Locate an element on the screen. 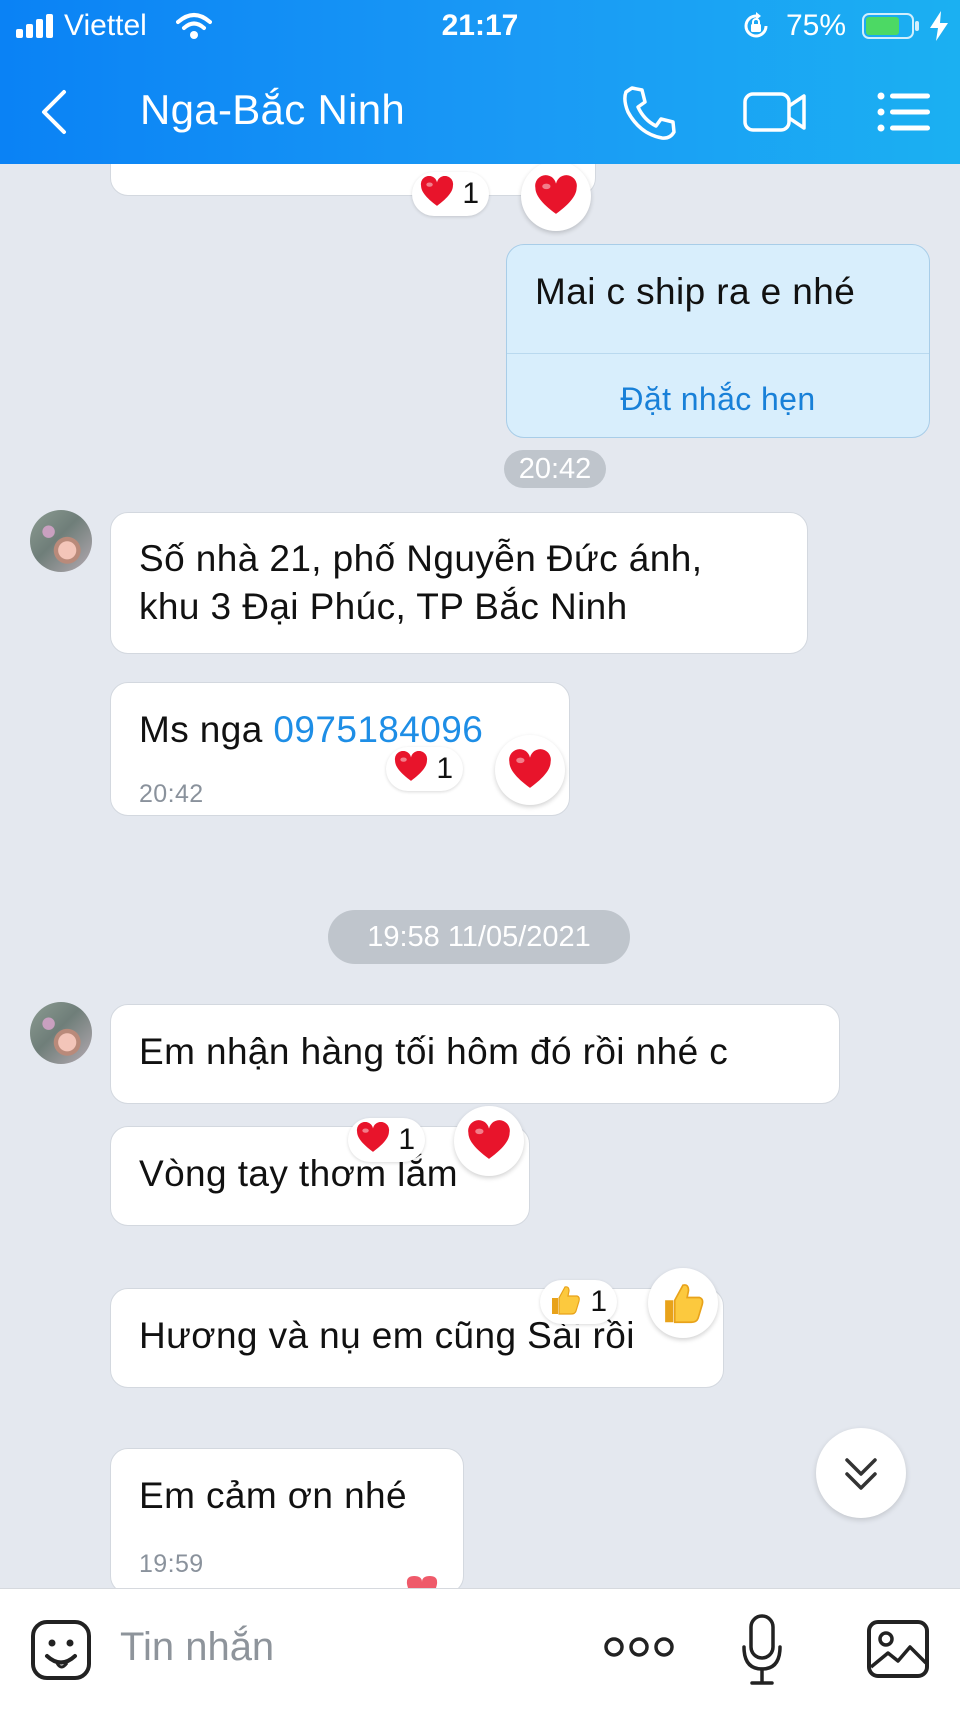  message-text: Em nhận hàng tối hôm đó rồi nhé c is located at coordinates (434, 1051).